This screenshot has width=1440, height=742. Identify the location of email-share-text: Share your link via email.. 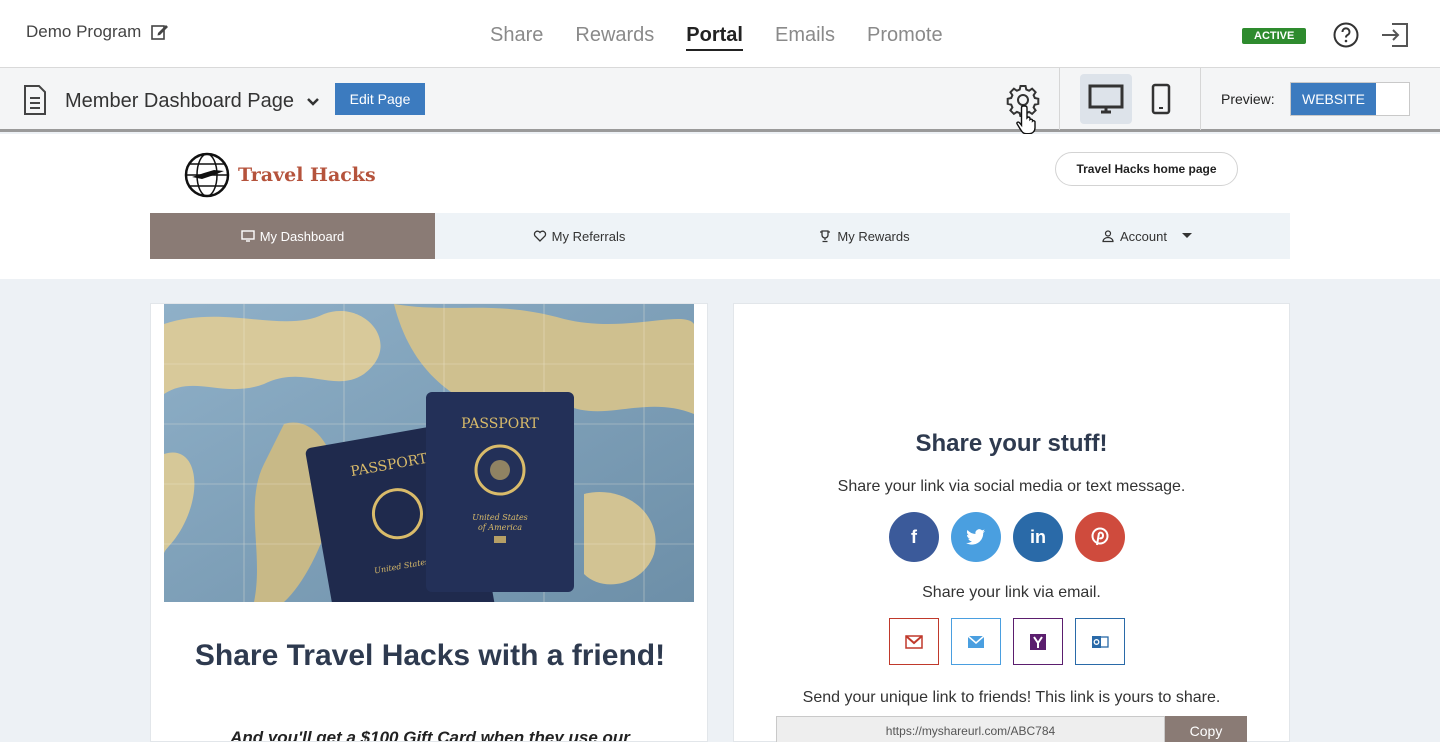
(1011, 592).